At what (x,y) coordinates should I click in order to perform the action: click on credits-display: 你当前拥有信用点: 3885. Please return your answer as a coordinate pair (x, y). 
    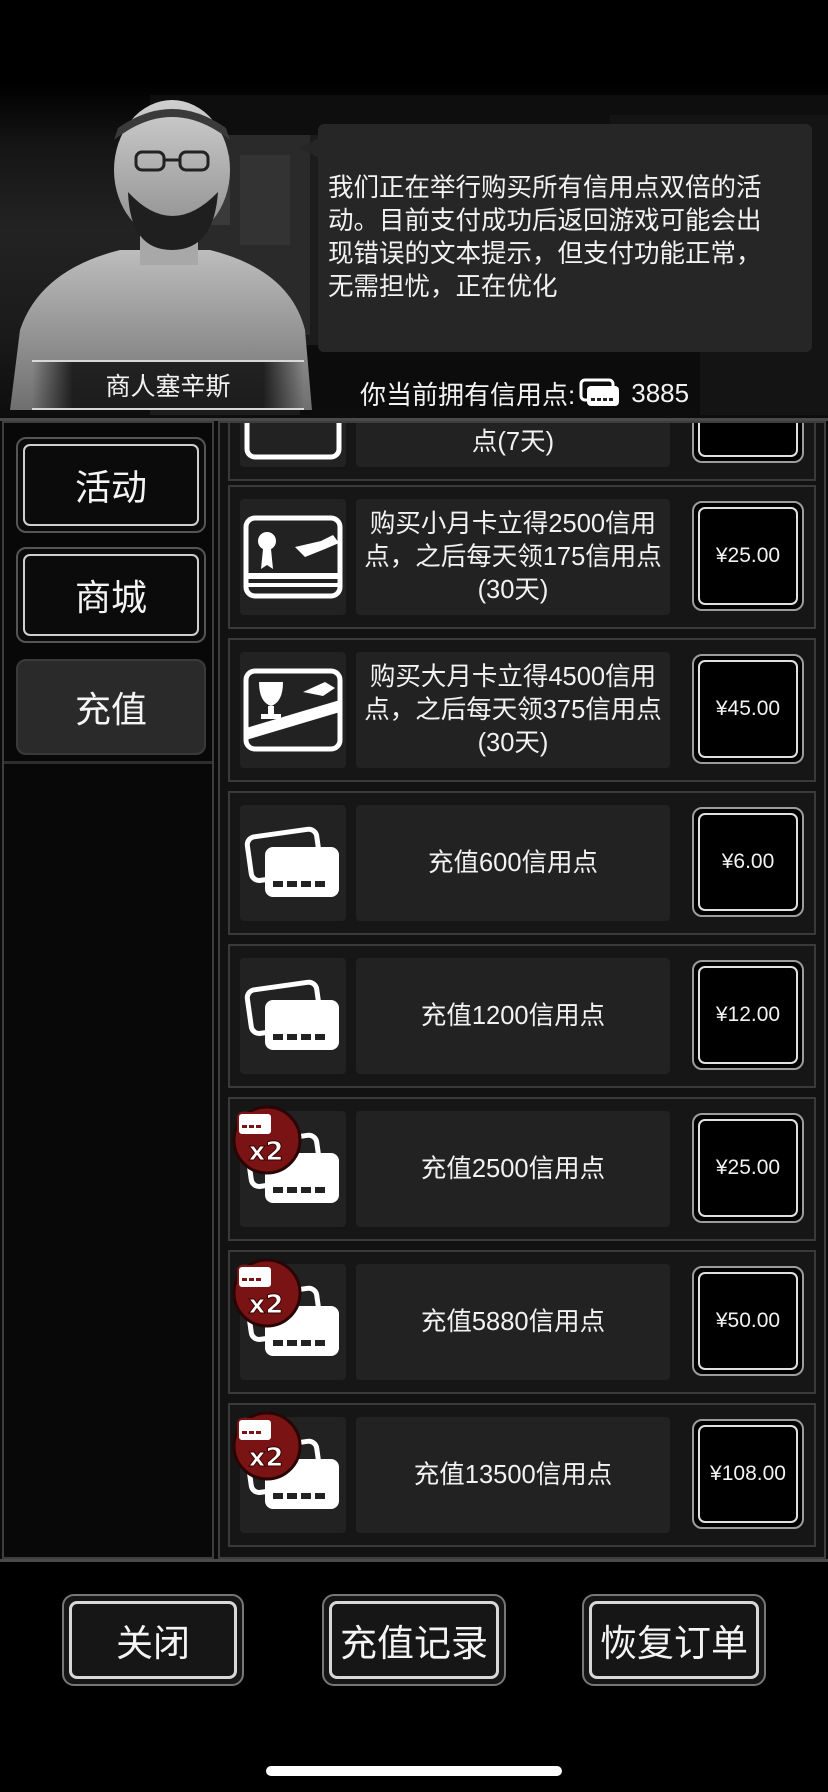
    Looking at the image, I should click on (524, 393).